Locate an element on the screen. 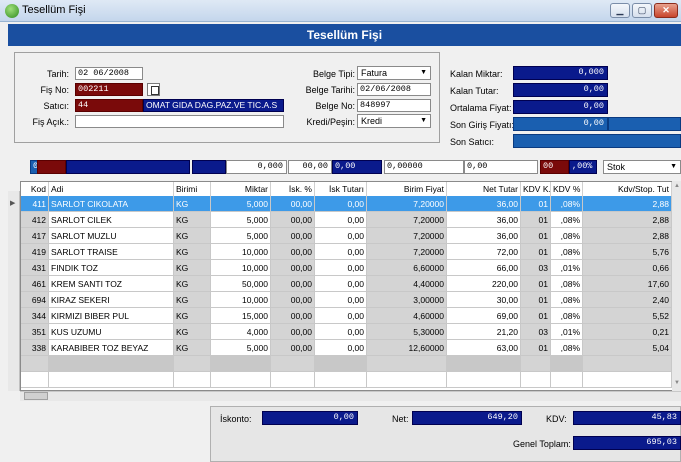 The width and height of the screenshot is (681, 462). entry-unit-field is located at coordinates (209, 167).